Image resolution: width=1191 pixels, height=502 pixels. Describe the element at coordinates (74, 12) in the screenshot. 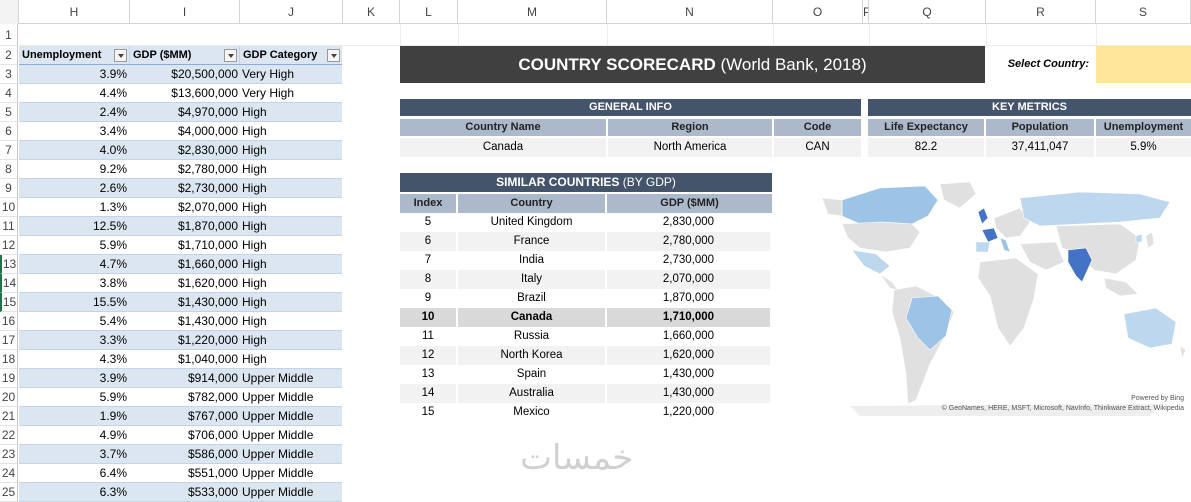

I see `column-header-h: H` at that location.